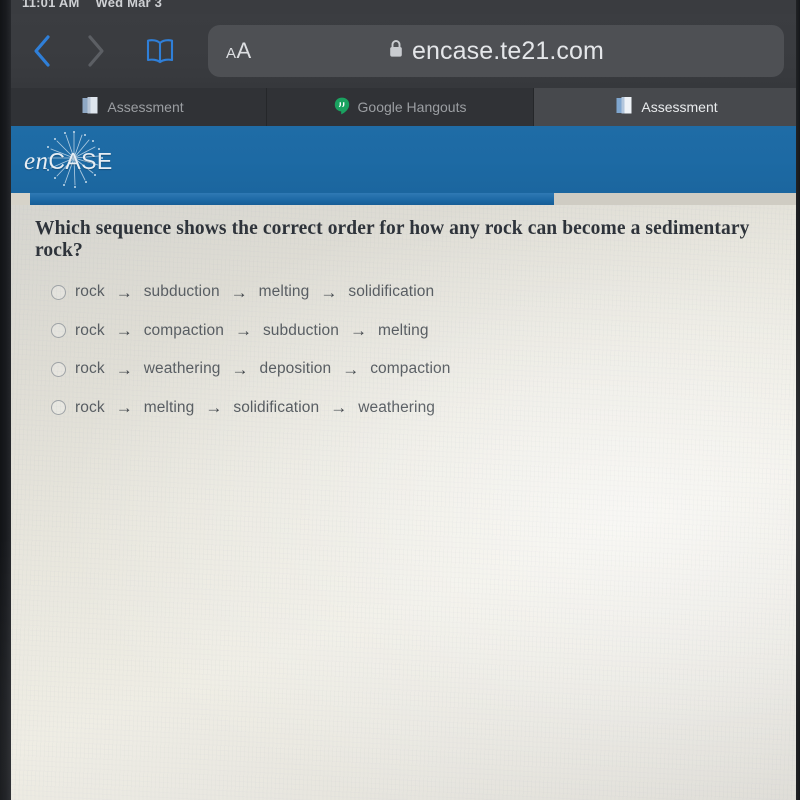 The height and width of the screenshot is (800, 800). I want to click on answer-option: rock → weathering → deposition → compaction, so click(401, 369).